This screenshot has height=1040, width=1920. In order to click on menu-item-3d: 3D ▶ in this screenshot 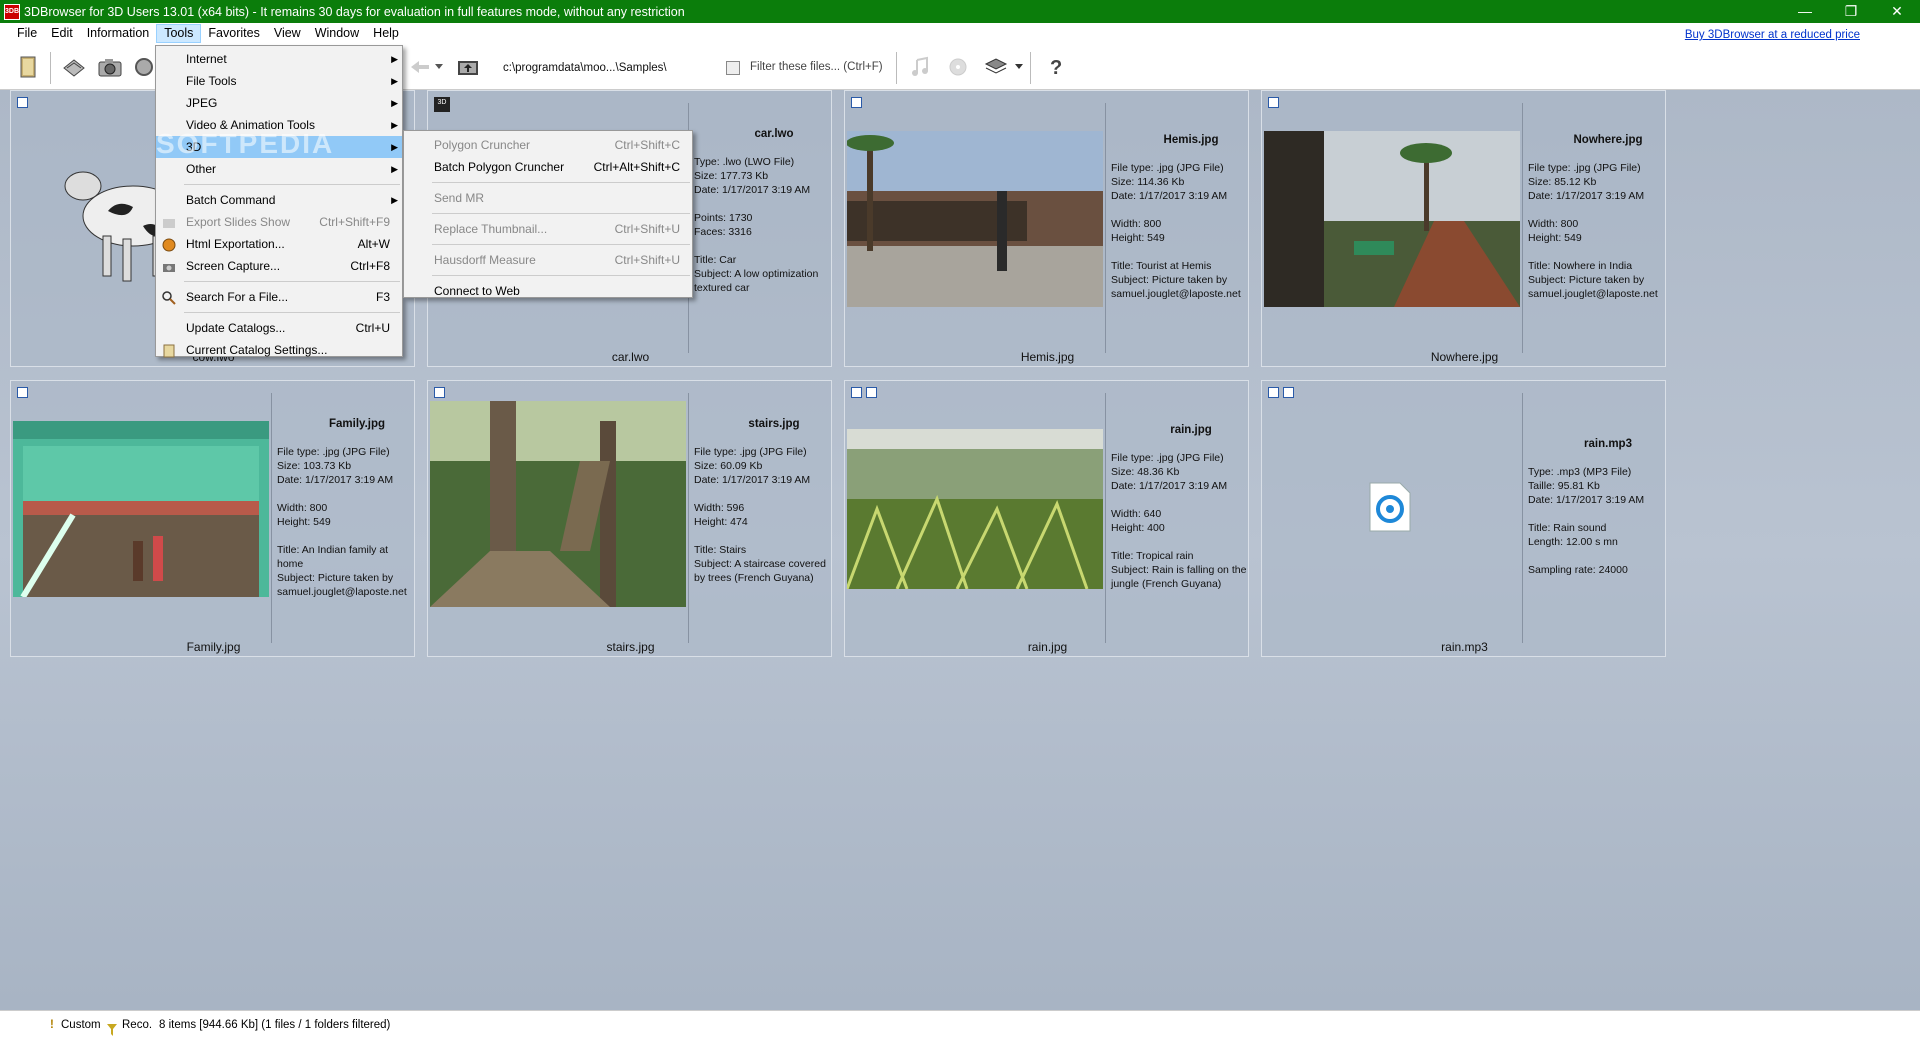, I will do `click(279, 147)`.